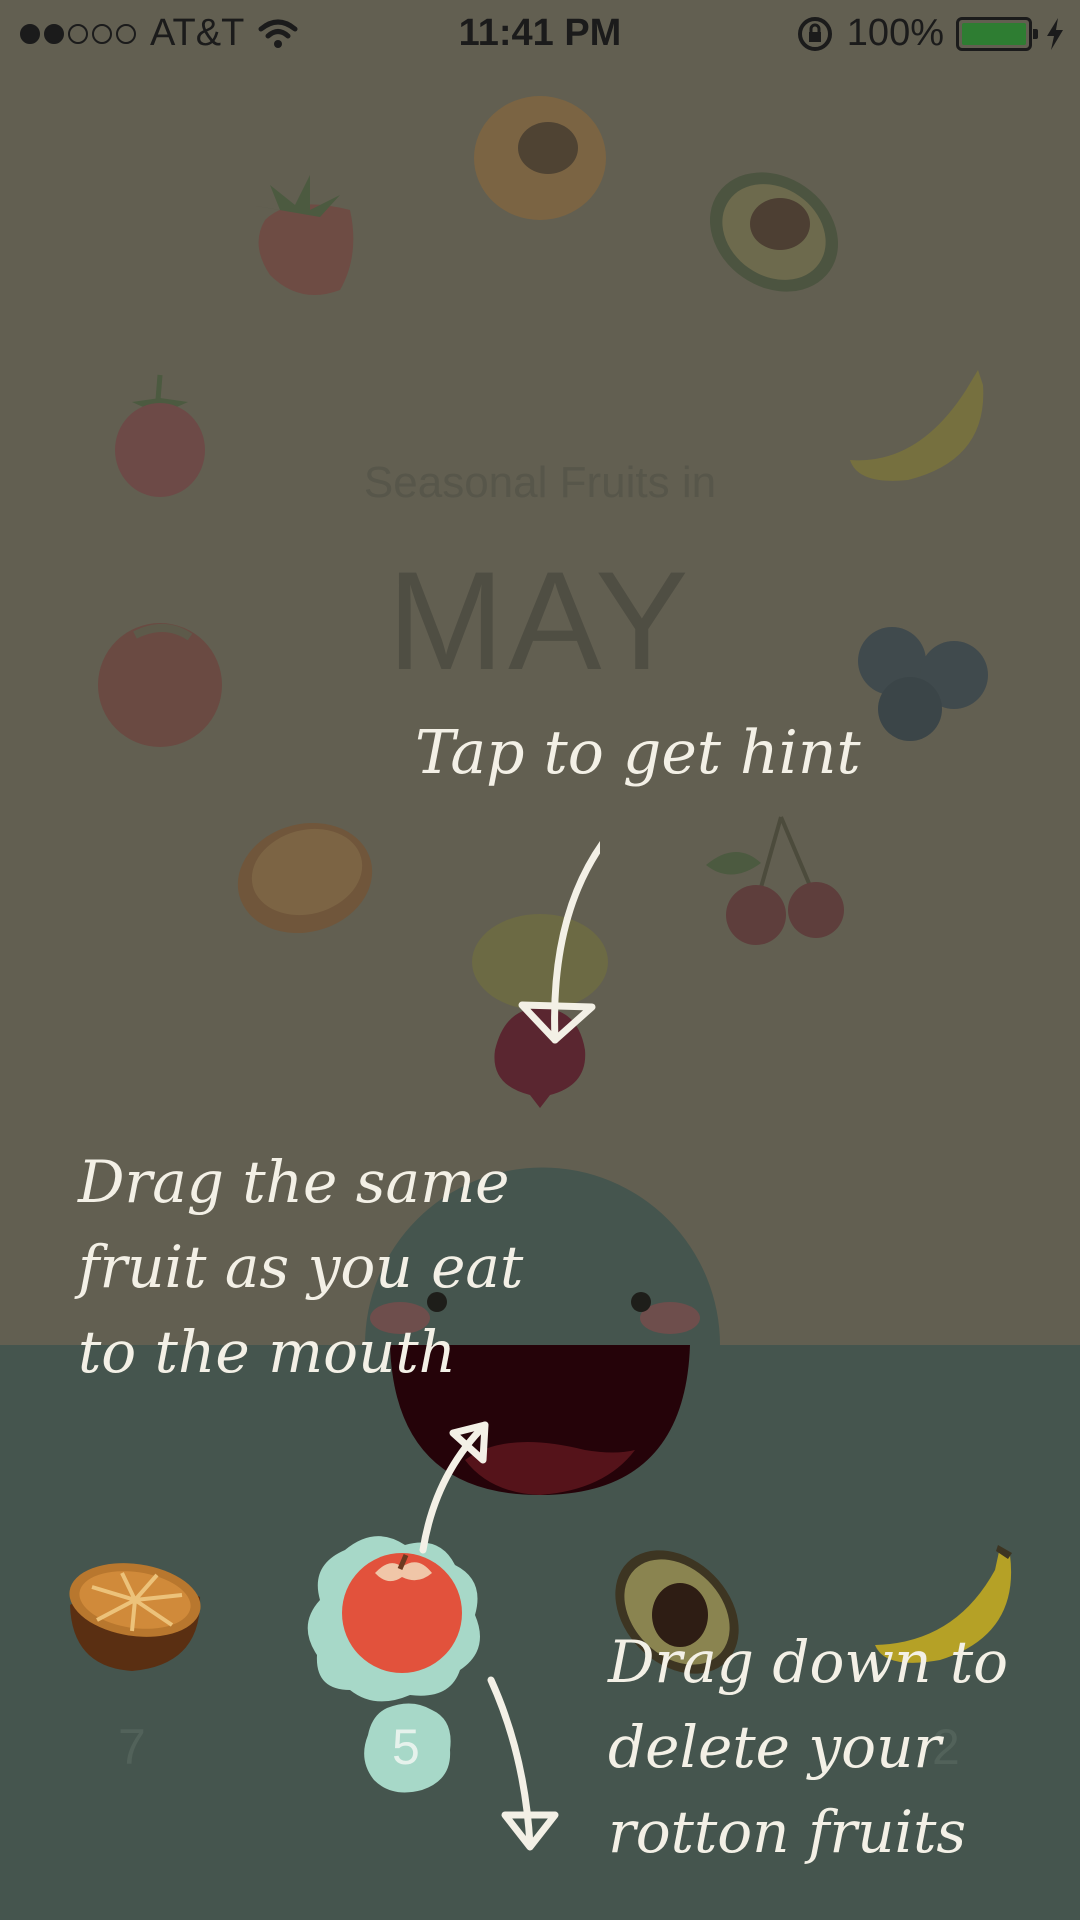  I want to click on drag-down-hint: Drag down to delete your rotton fruits, so click(808, 1747).